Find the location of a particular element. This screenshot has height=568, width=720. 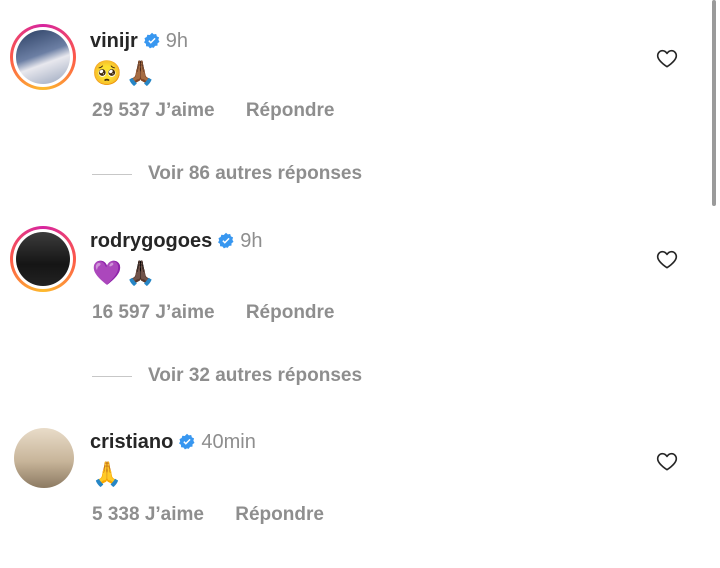

emoji: 🥺 is located at coordinates (107, 73).